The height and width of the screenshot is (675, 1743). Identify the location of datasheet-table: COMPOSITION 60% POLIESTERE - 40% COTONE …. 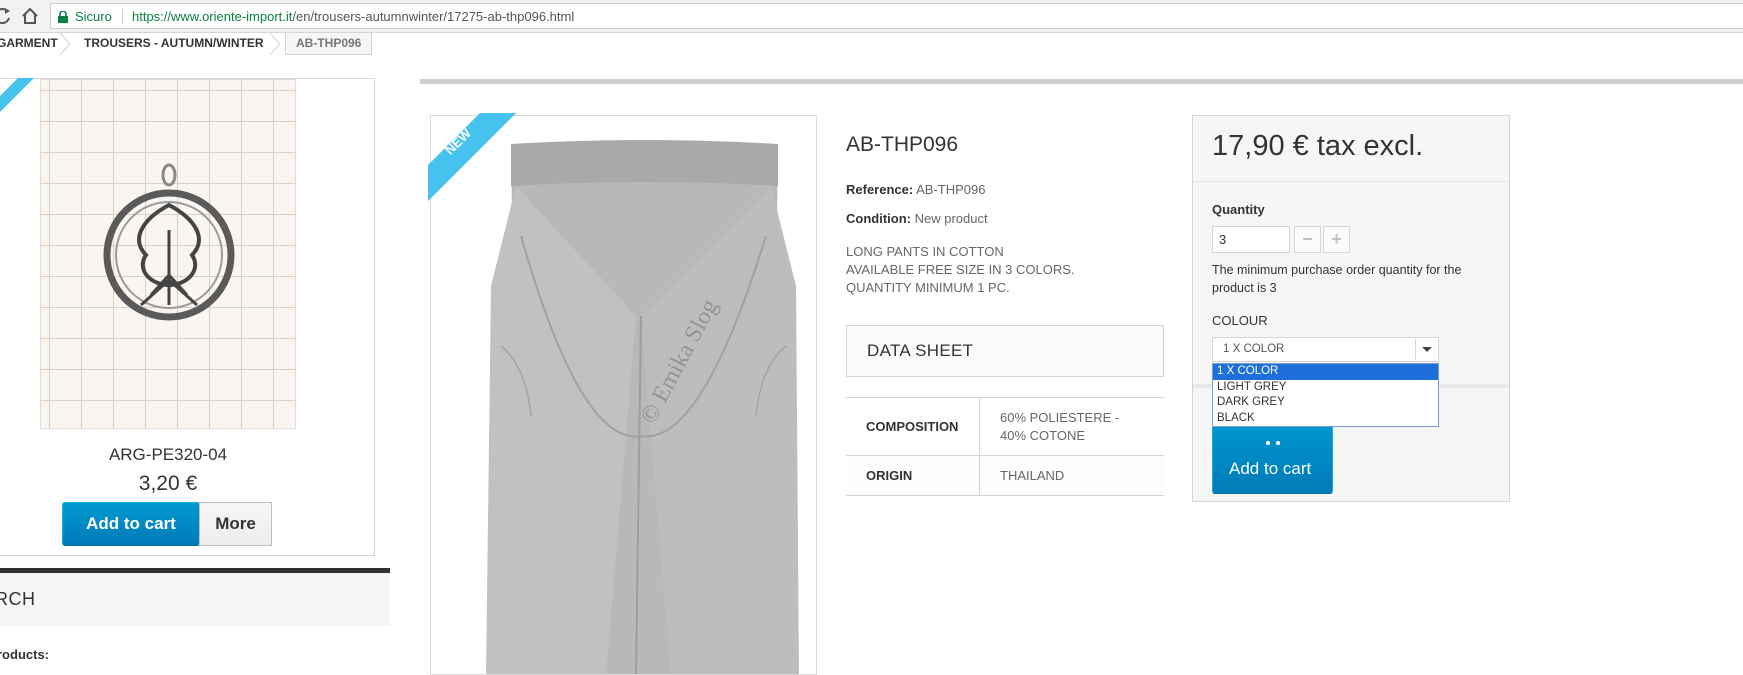
(1005, 446).